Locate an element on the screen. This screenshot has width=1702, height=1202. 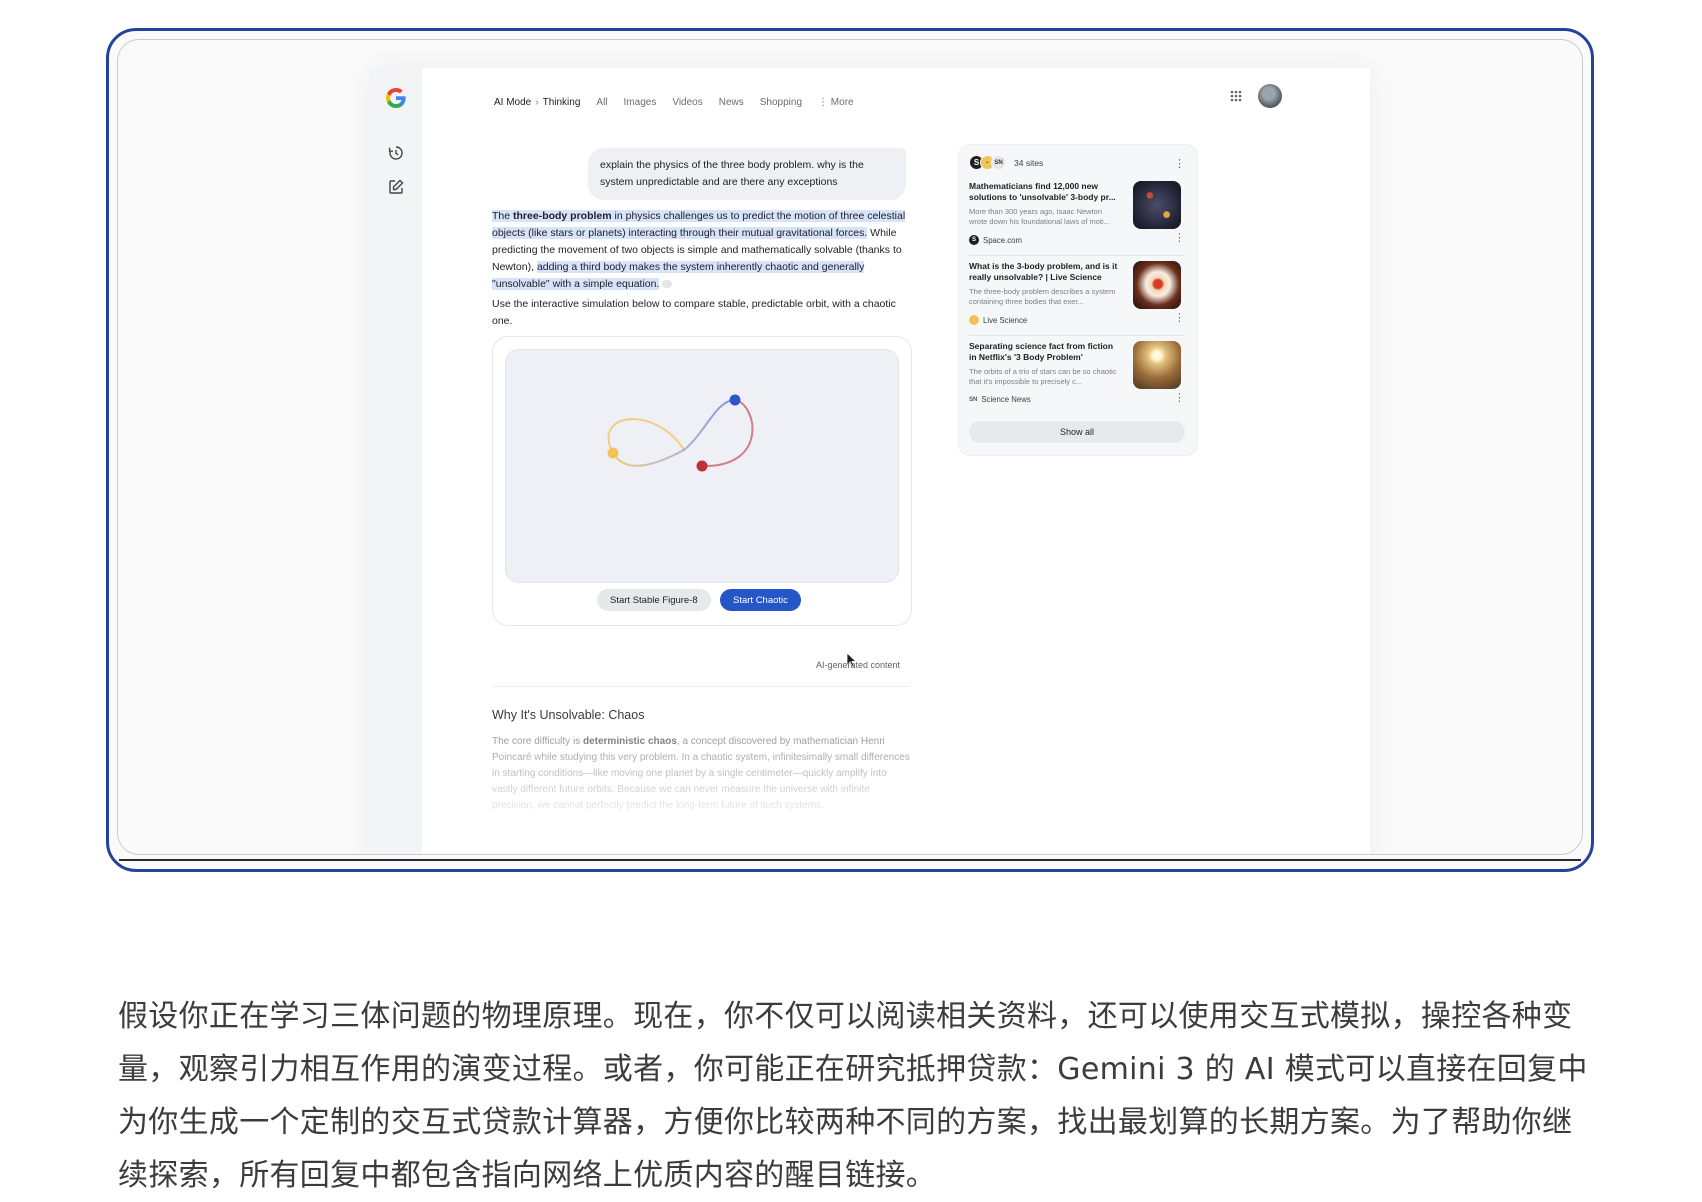
source-3-menu-icon: ⋮ is located at coordinates (1179, 398).